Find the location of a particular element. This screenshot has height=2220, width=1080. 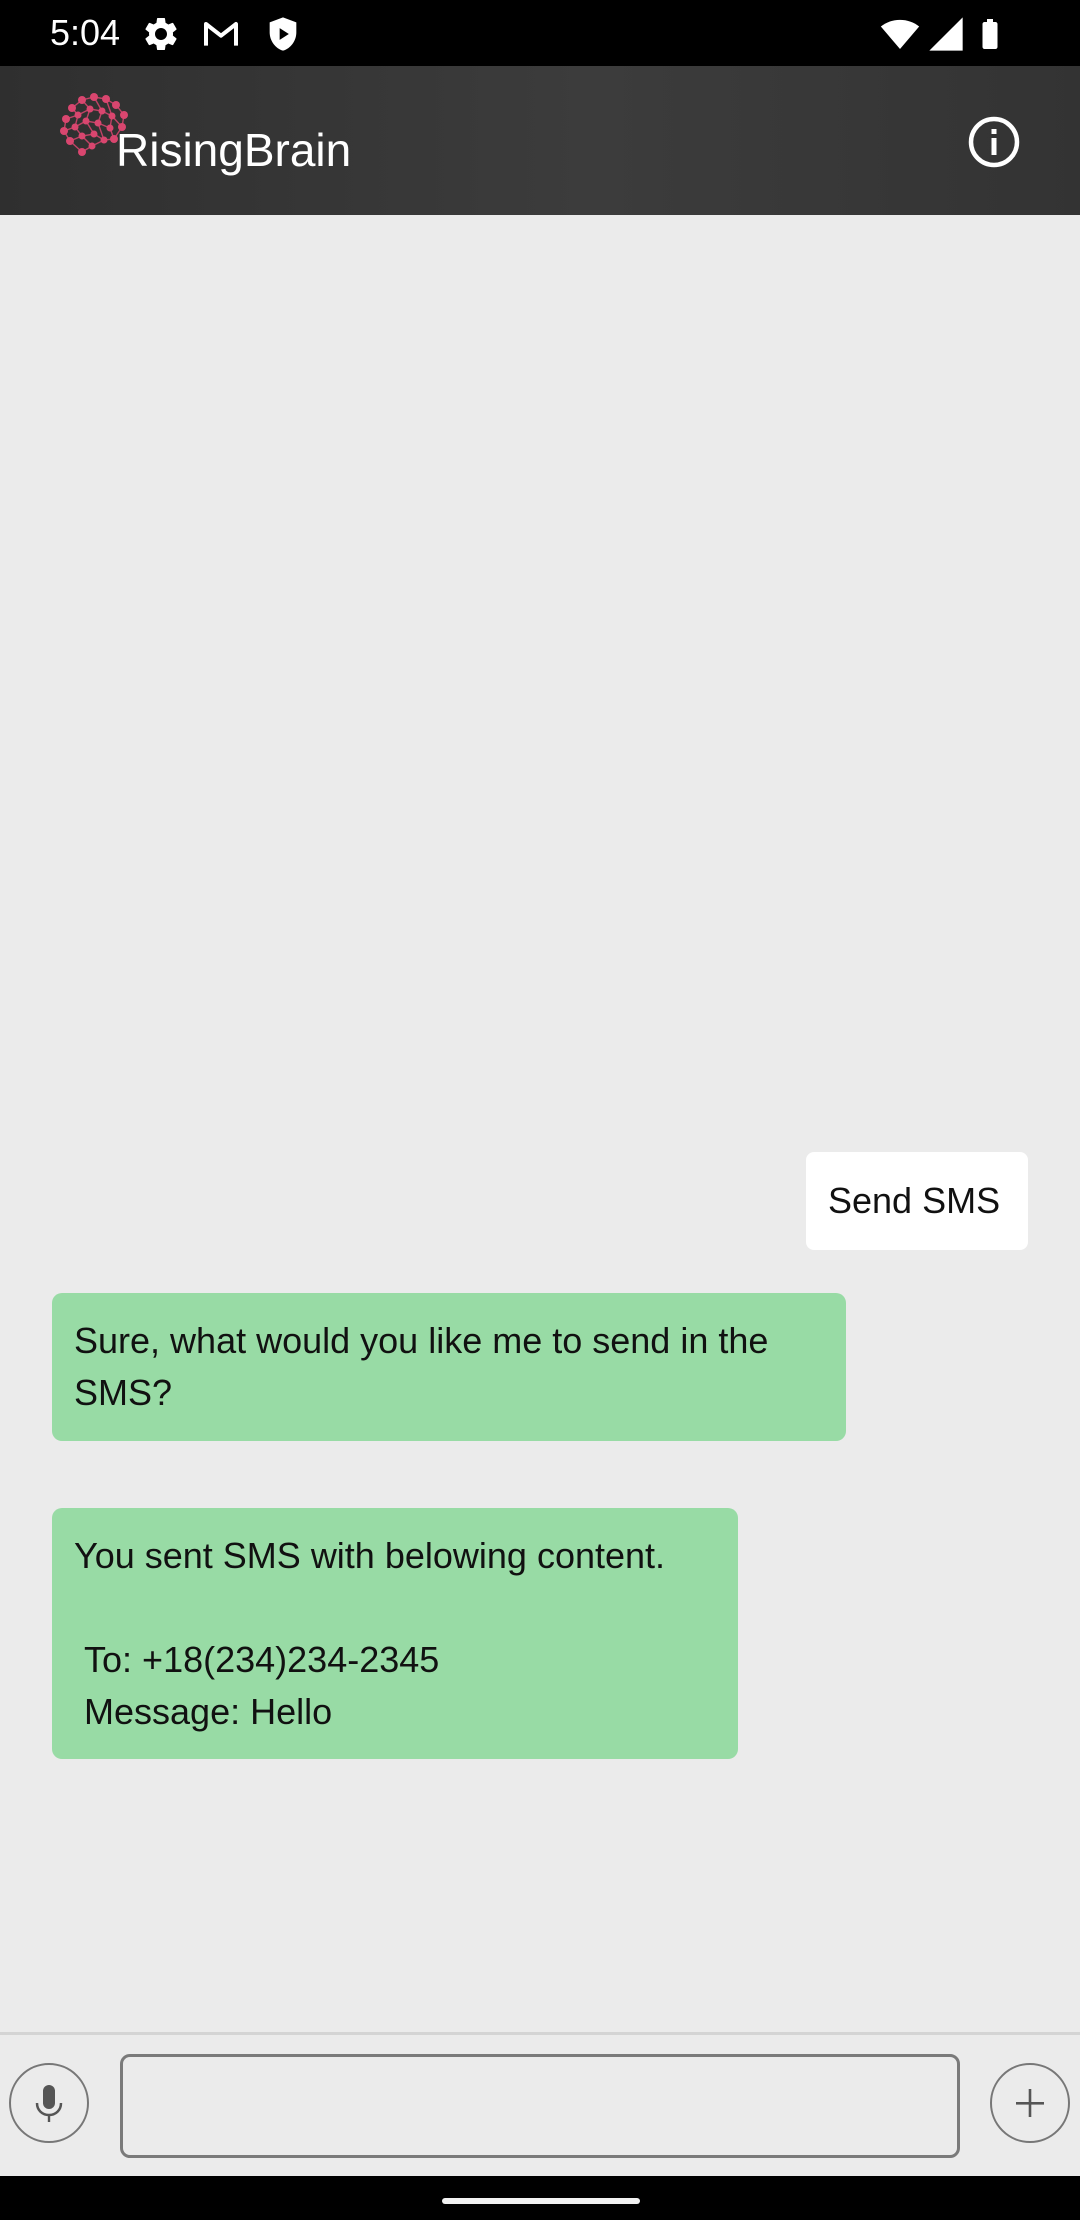

wifi-icon is located at coordinates (900, 34).